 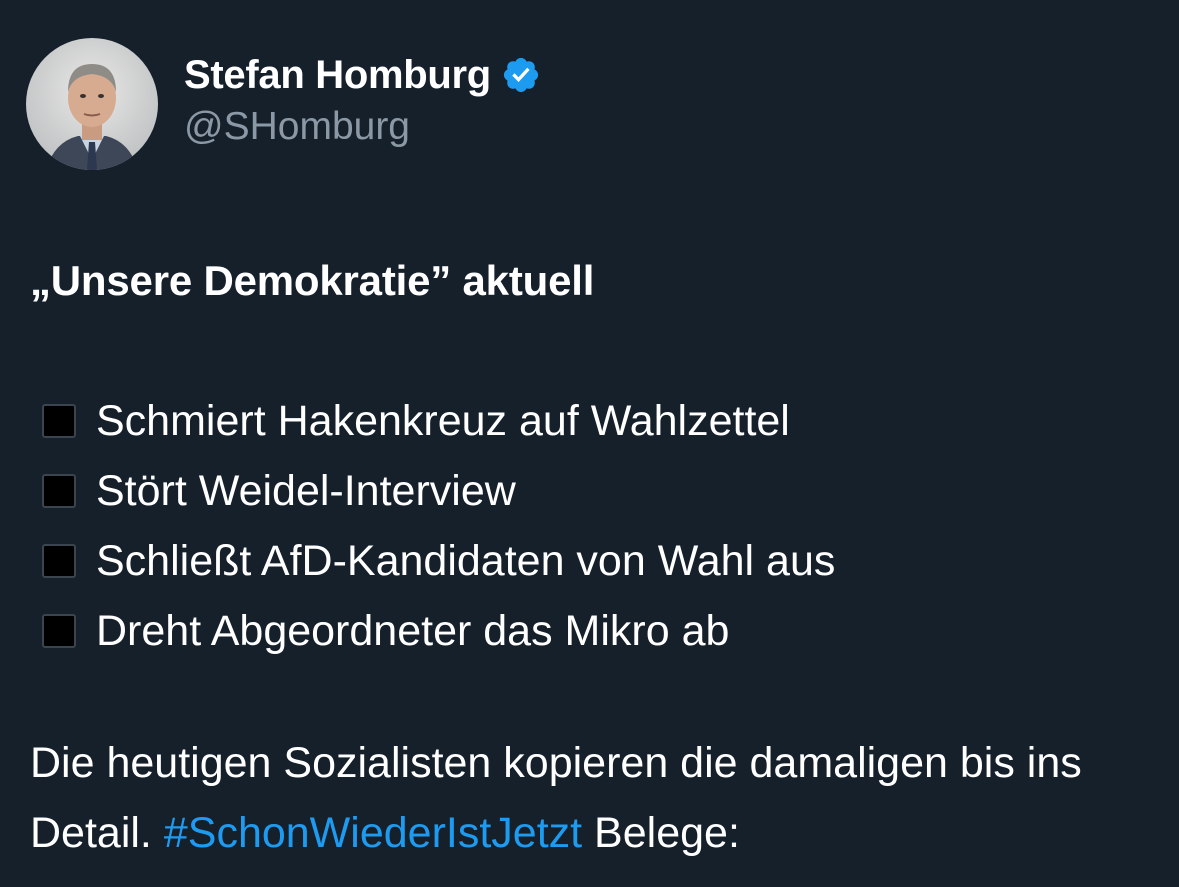 What do you see at coordinates (373, 833) in the screenshot?
I see `hashtag-link: #SchonWiederIstJetzt` at bounding box center [373, 833].